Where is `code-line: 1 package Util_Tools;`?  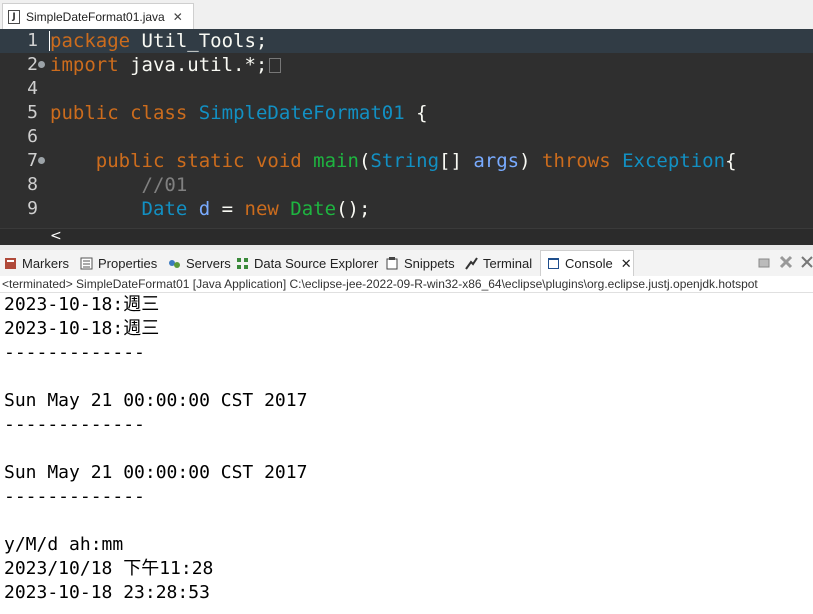
code-line: 1 package Util_Tools; is located at coordinates (406, 41).